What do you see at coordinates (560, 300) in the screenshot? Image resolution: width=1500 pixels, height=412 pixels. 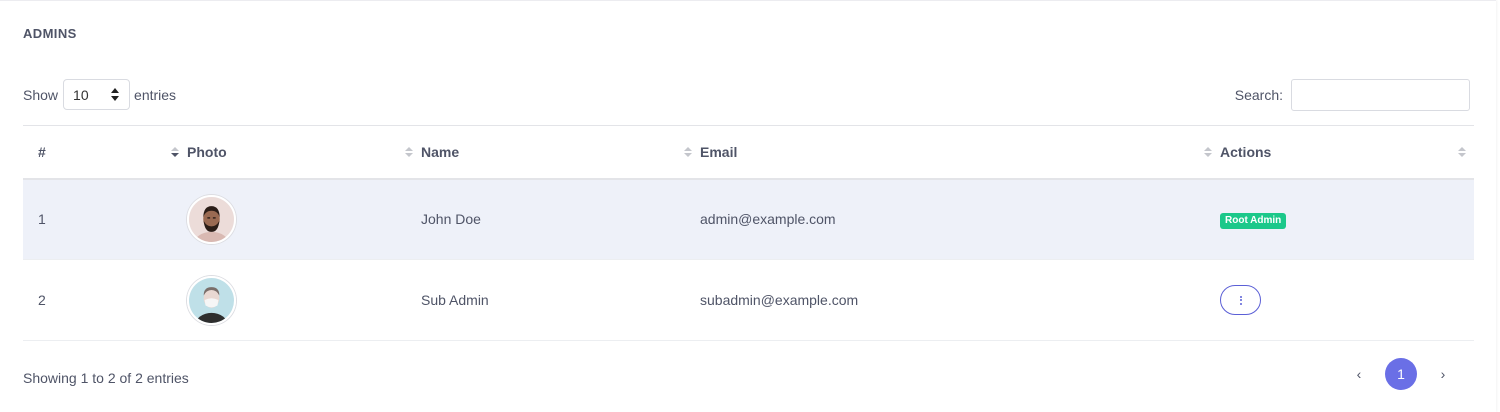 I see `admin-name: Sub Admin` at bounding box center [560, 300].